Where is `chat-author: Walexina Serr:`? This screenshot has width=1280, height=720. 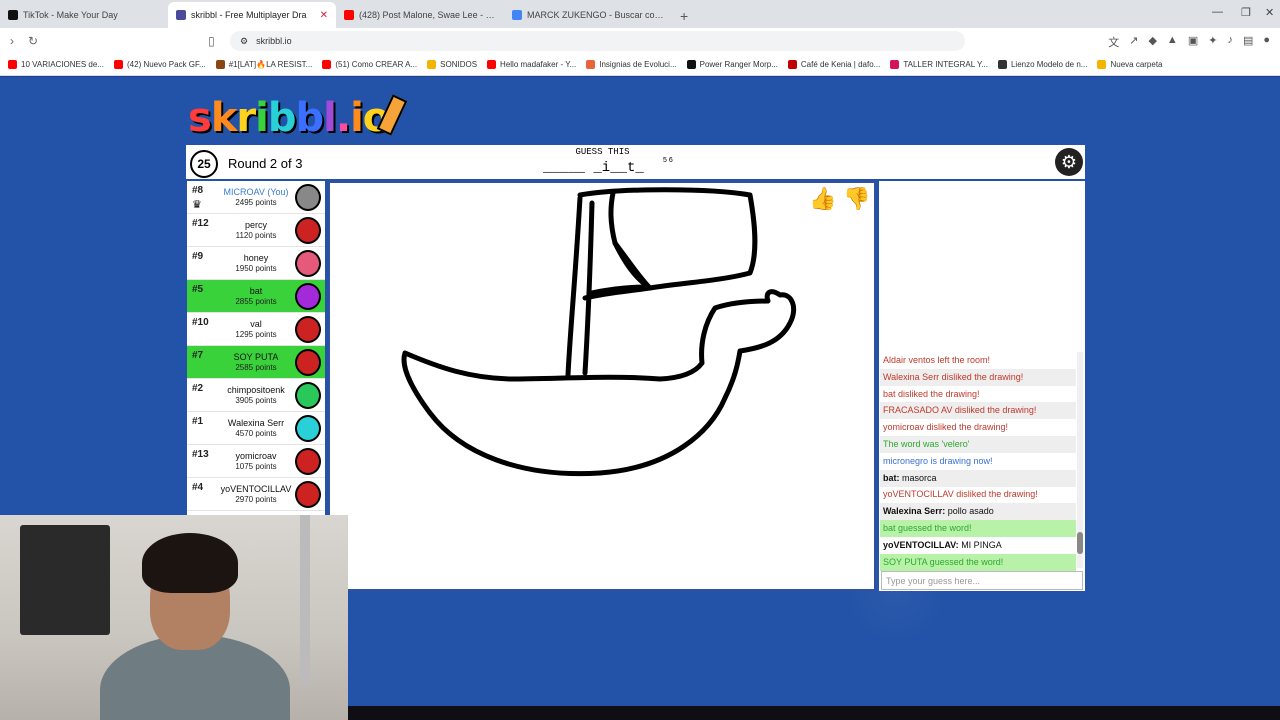
chat-author: Walexina Serr: is located at coordinates (914, 511).